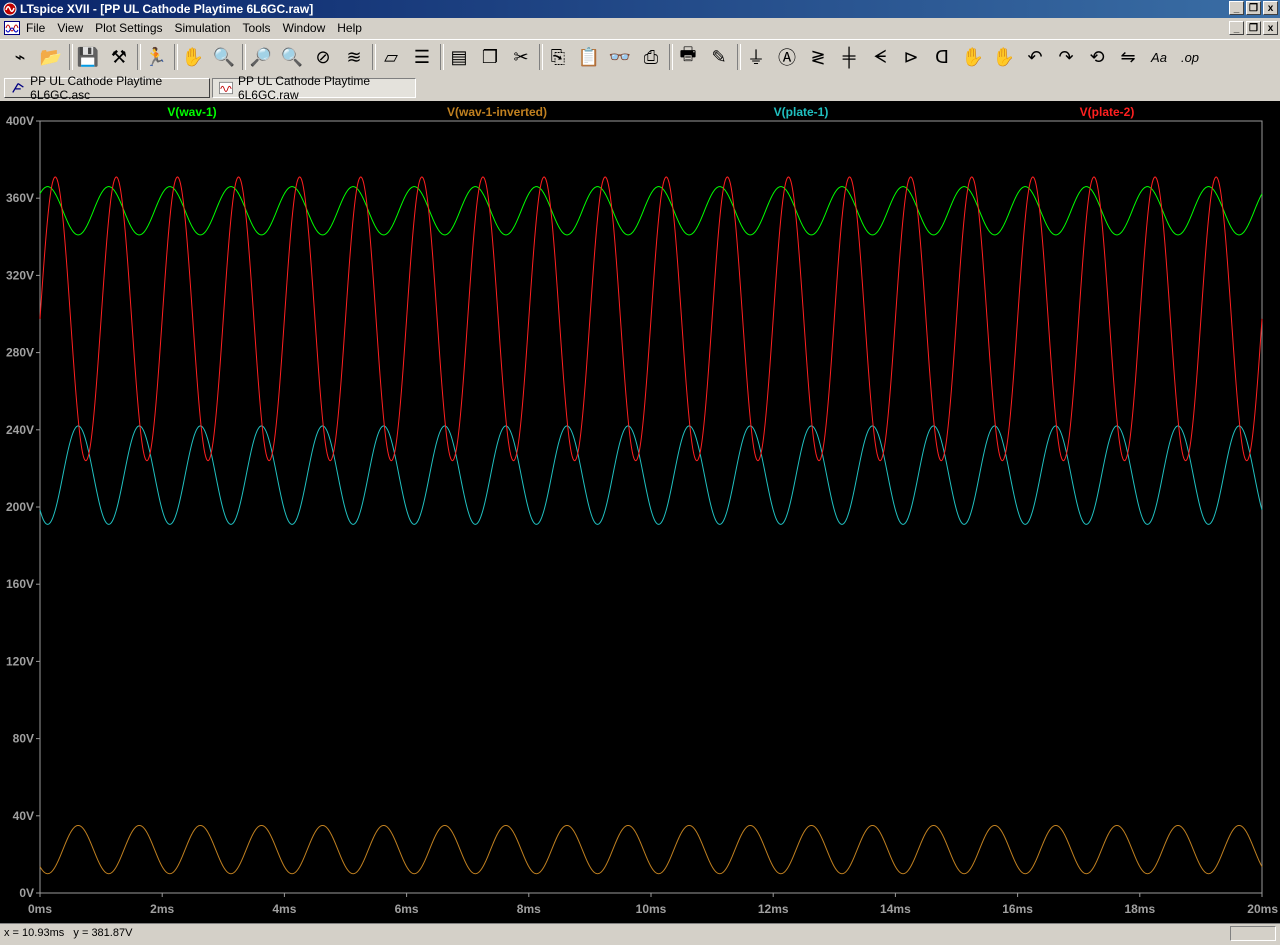 This screenshot has height=945, width=1280. I want to click on x-tick-label: 14ms, so click(895, 909).